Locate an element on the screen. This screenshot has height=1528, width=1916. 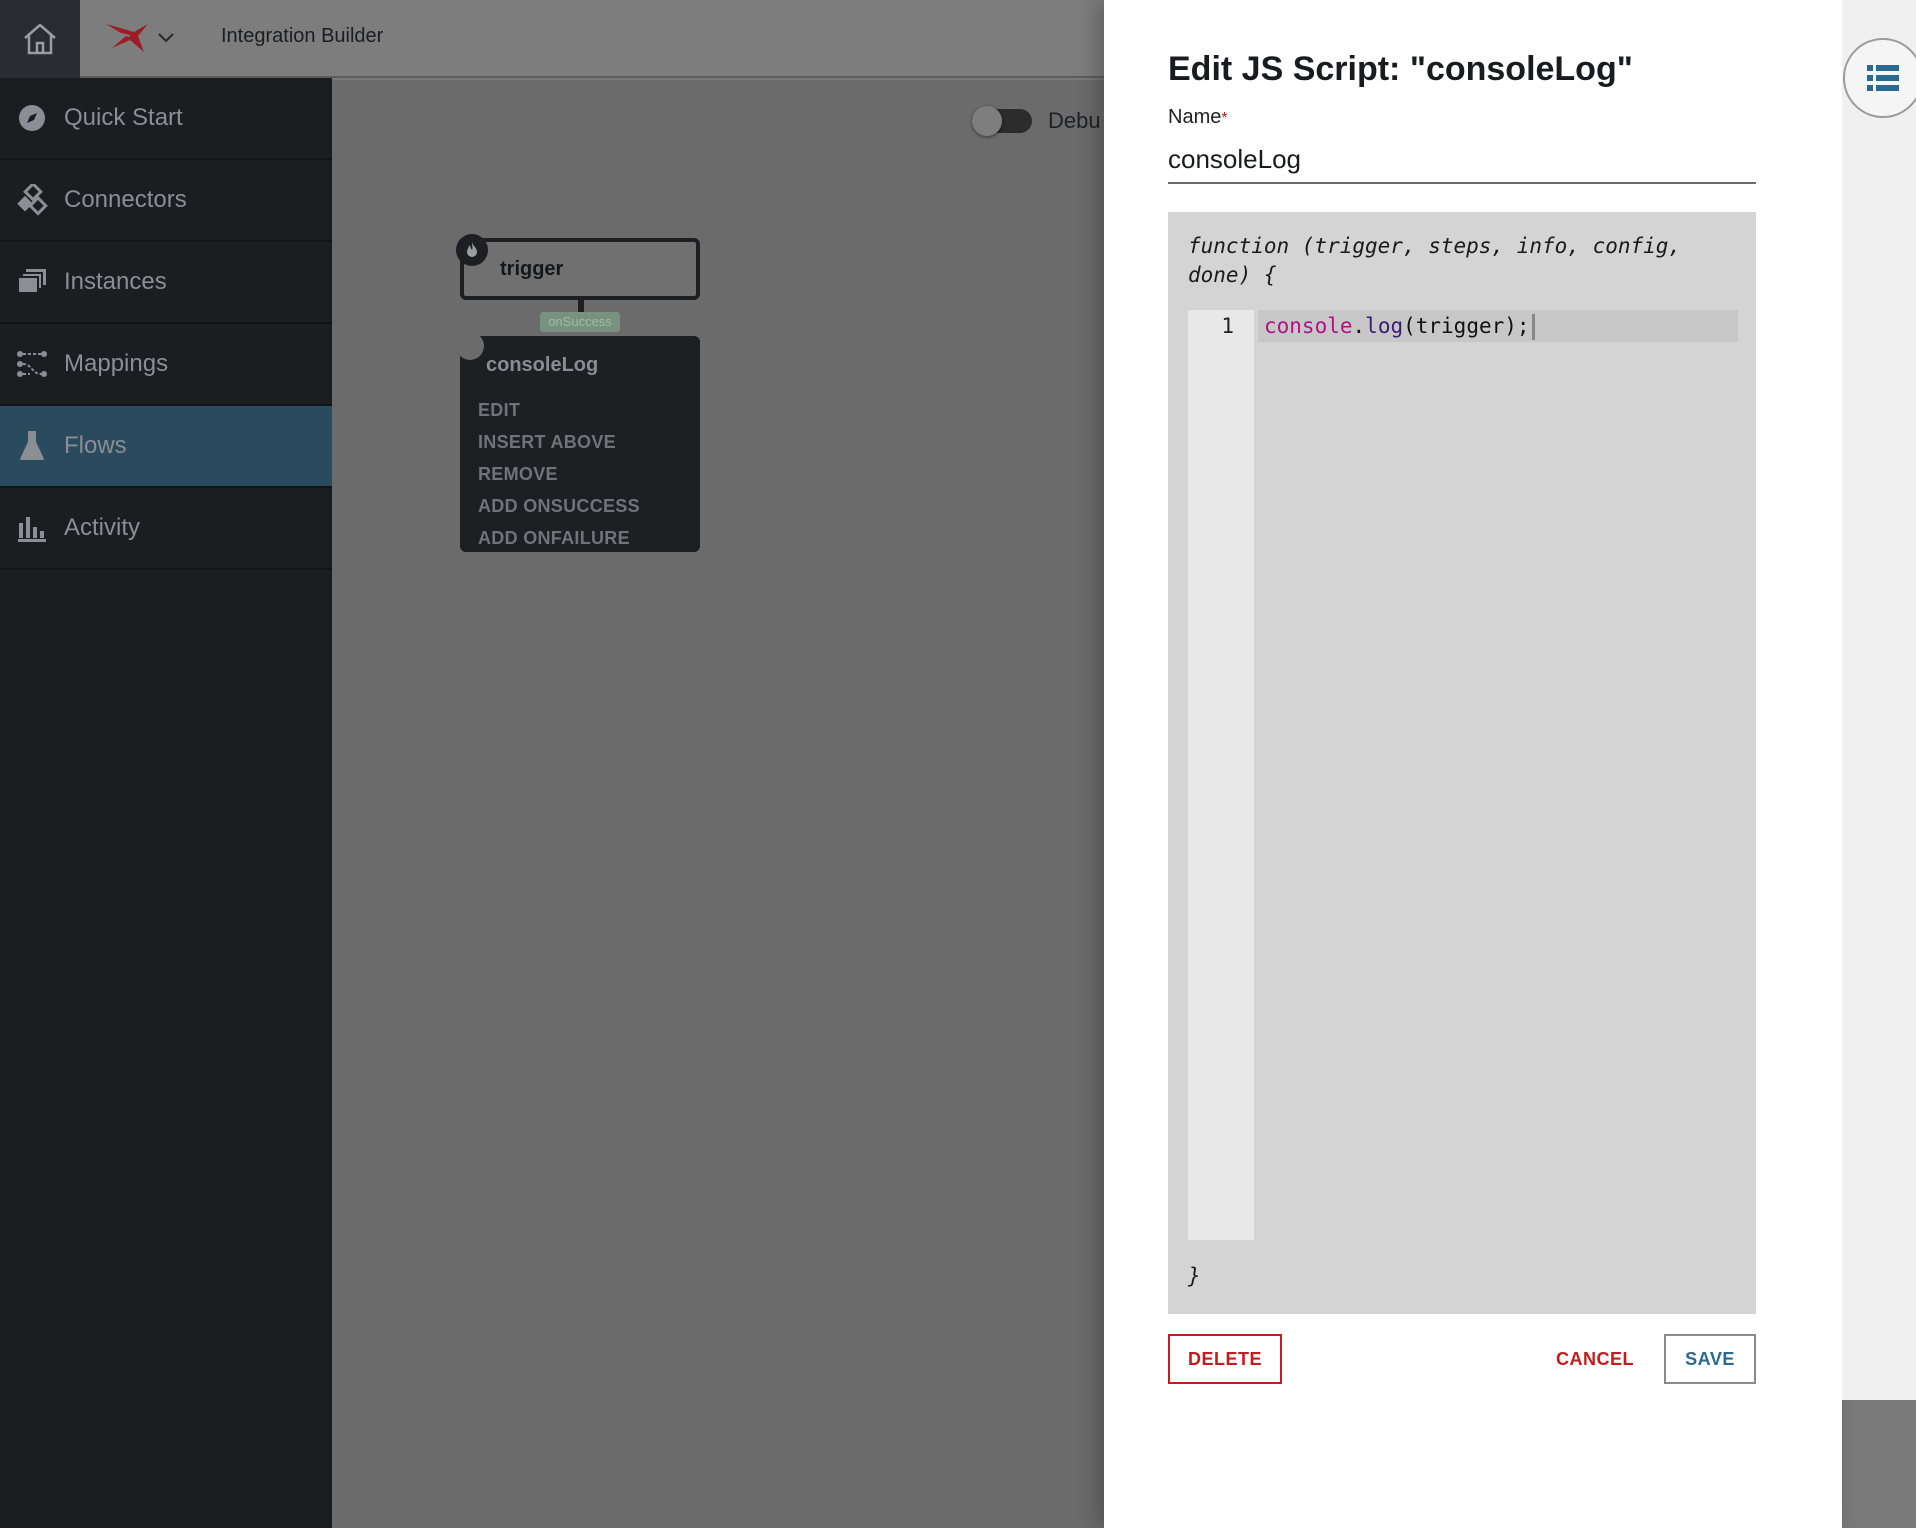
layers-icon is located at coordinates (32, 282).